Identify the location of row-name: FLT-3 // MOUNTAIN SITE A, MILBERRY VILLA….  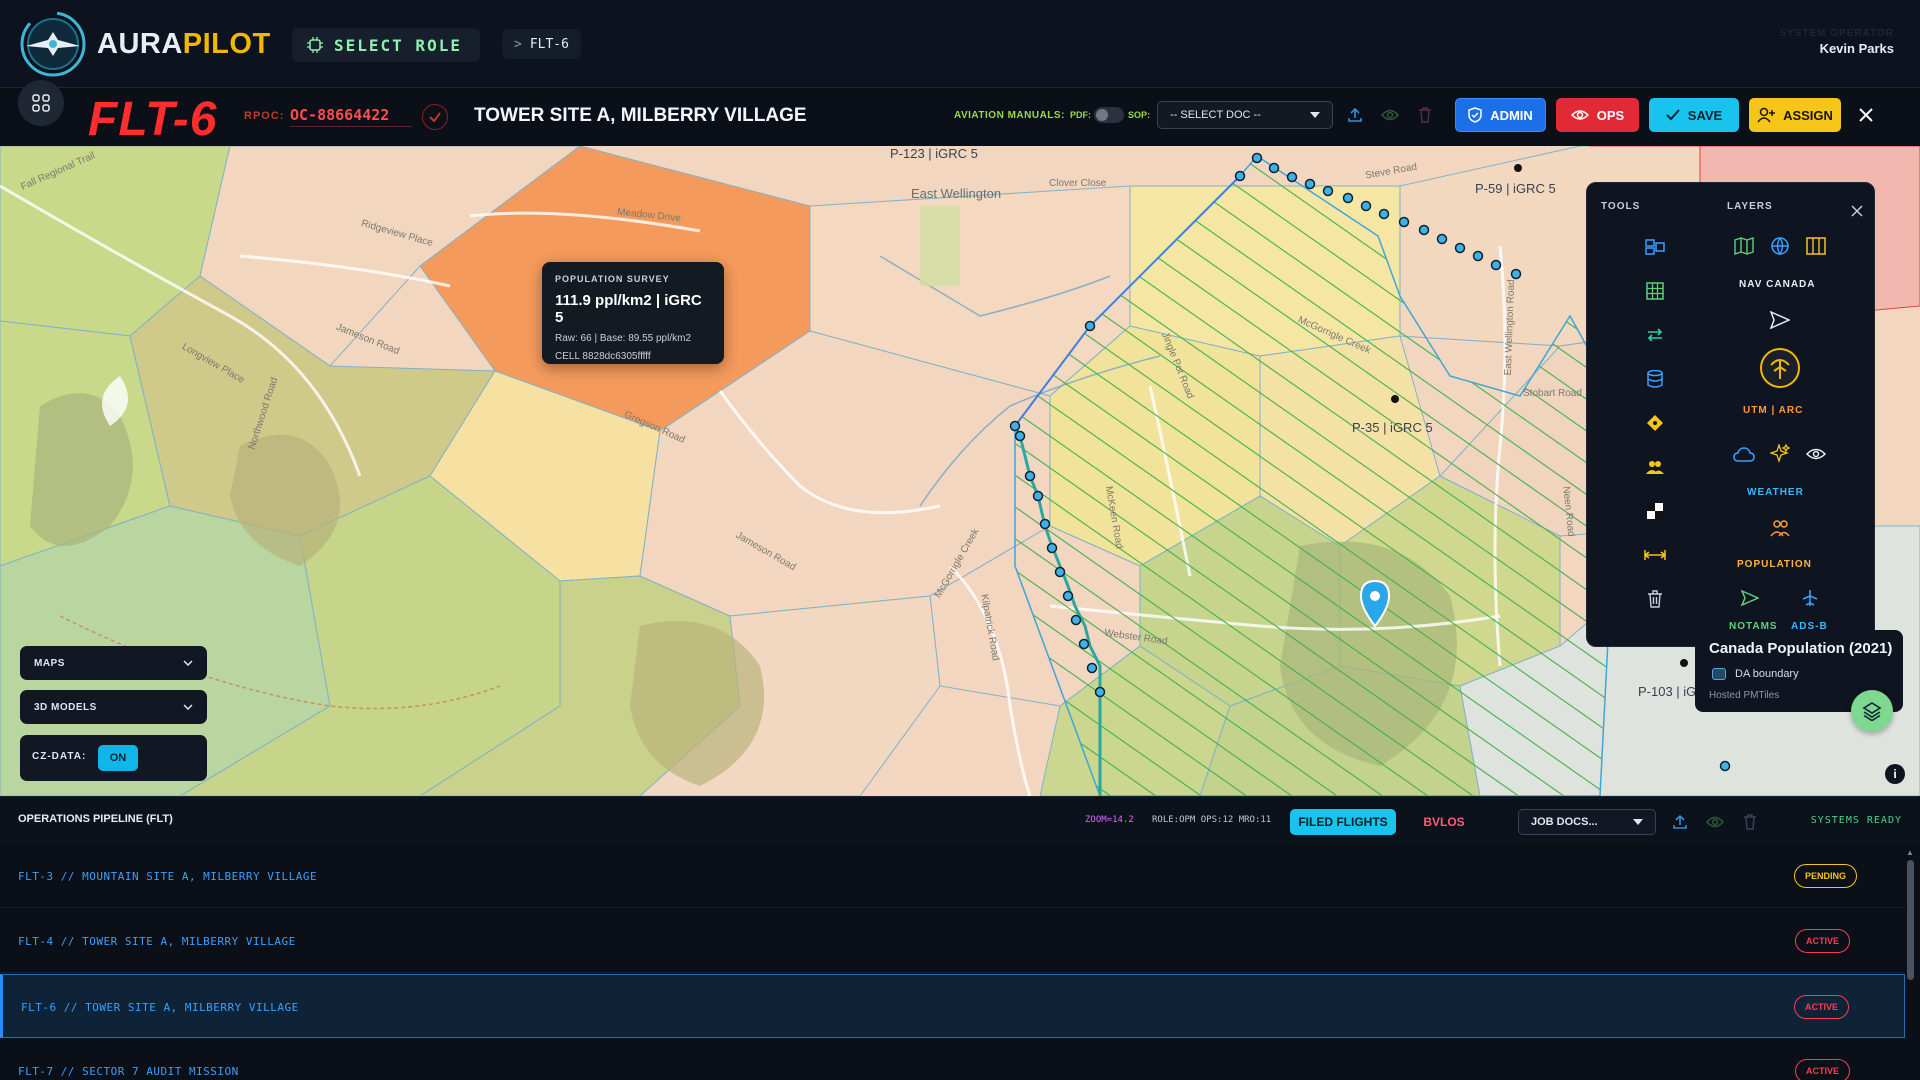
(168, 876).